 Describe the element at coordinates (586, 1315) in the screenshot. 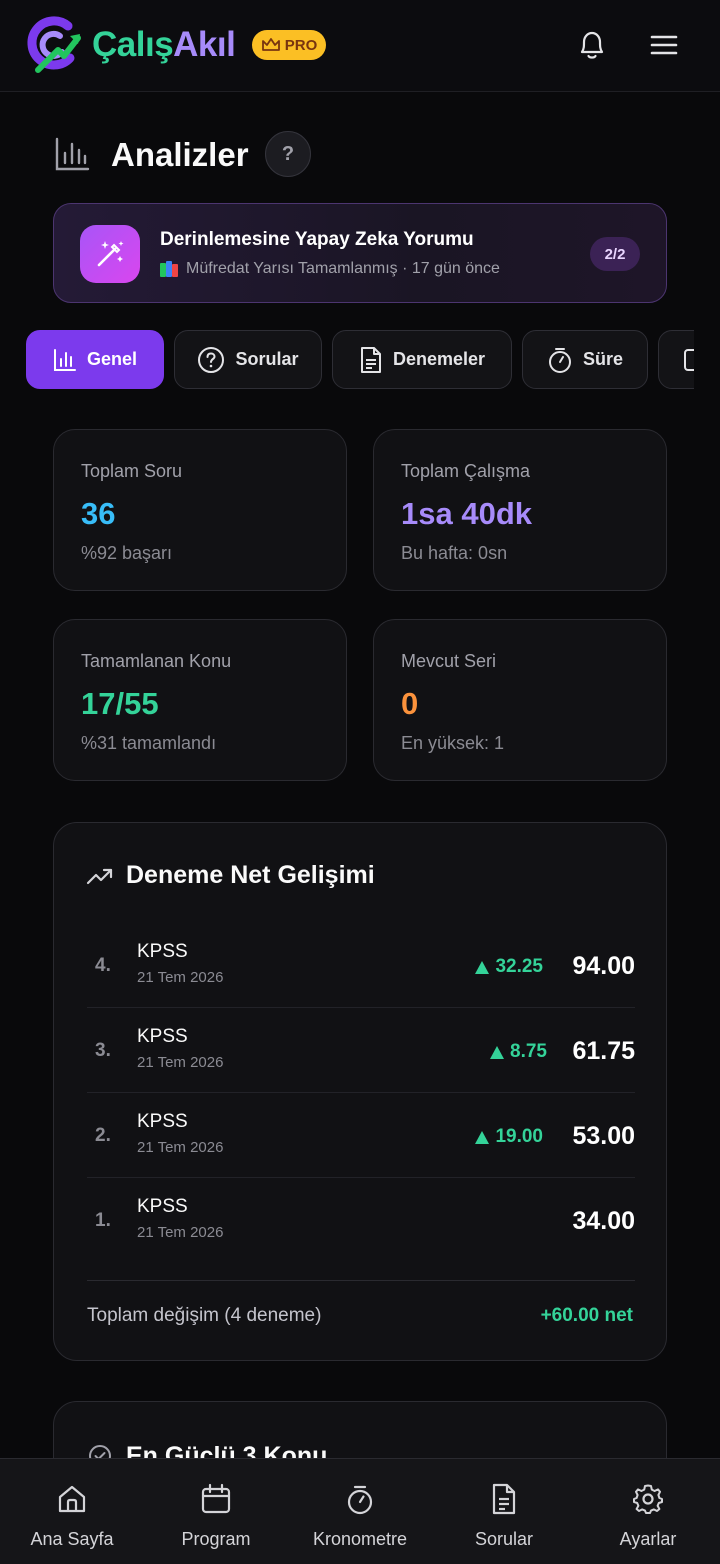

I see `total-change-value: +60.00 net` at that location.